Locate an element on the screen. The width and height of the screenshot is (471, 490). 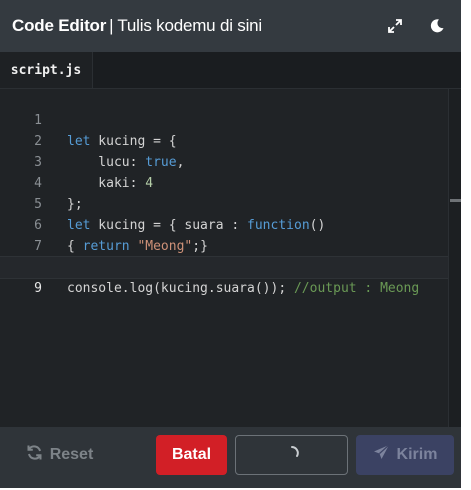
moon-icon is located at coordinates (437, 26).